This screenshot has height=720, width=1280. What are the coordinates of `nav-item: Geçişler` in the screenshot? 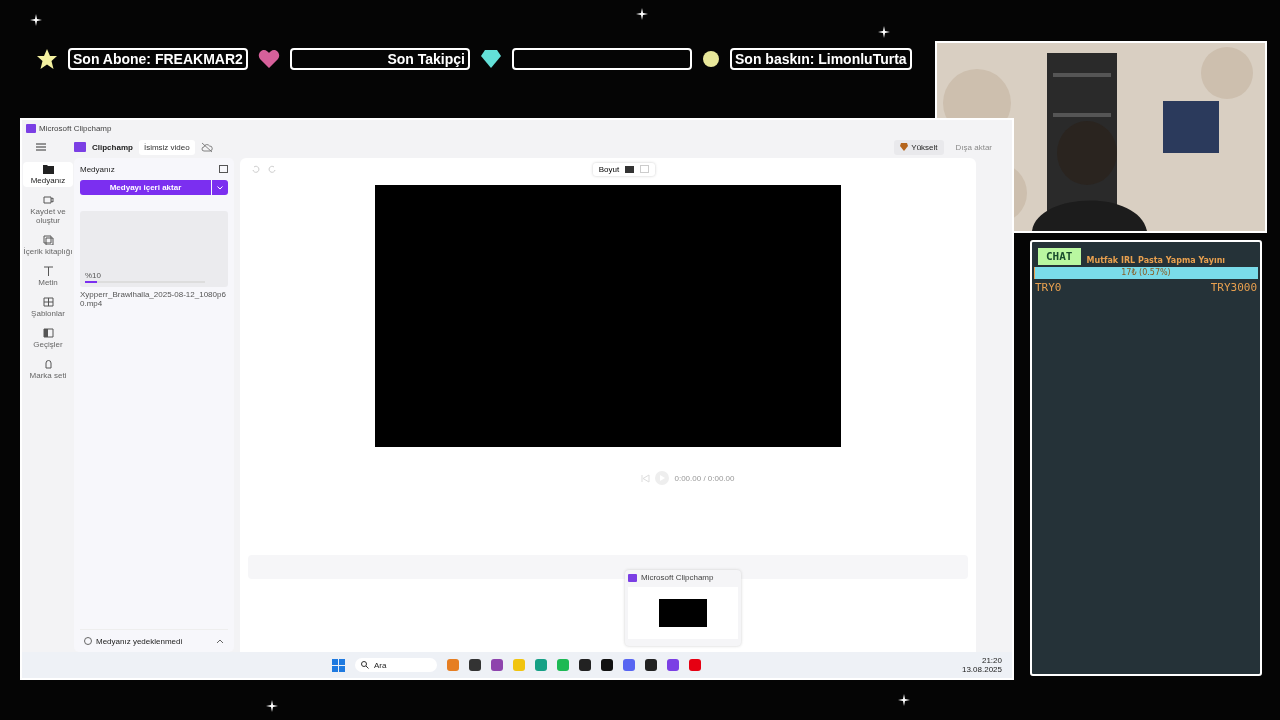 It's located at (48, 338).